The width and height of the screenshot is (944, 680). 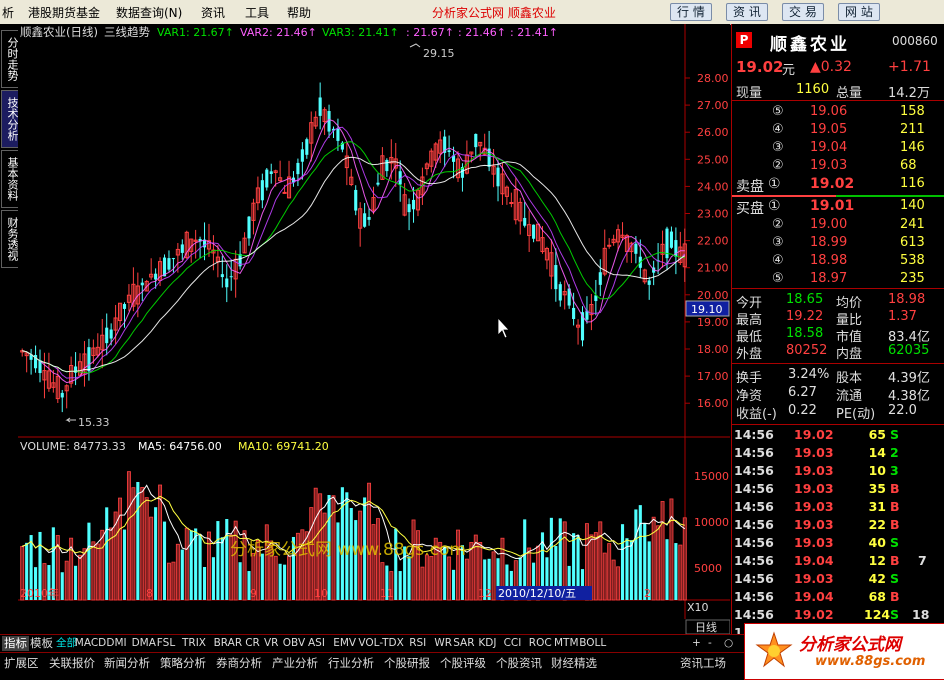 What do you see at coordinates (8, 12) in the screenshot?
I see `menu-item-analysis: 析` at bounding box center [8, 12].